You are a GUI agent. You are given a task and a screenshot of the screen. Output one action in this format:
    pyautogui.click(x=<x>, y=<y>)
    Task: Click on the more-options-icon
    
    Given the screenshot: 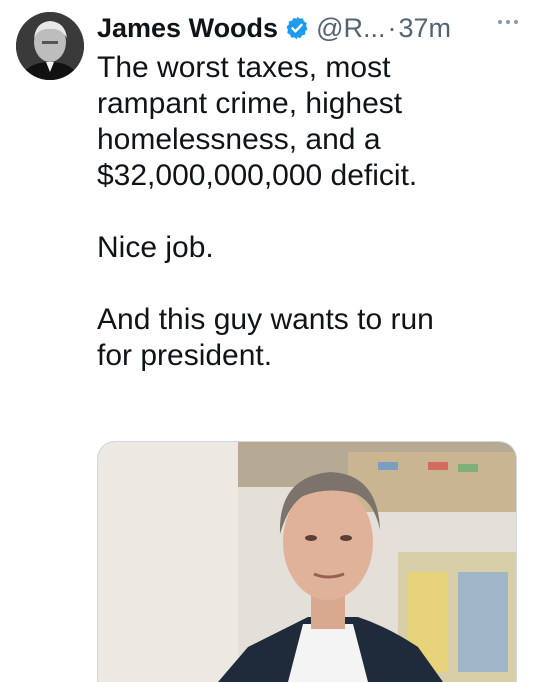 What is the action you would take?
    pyautogui.click(x=508, y=22)
    